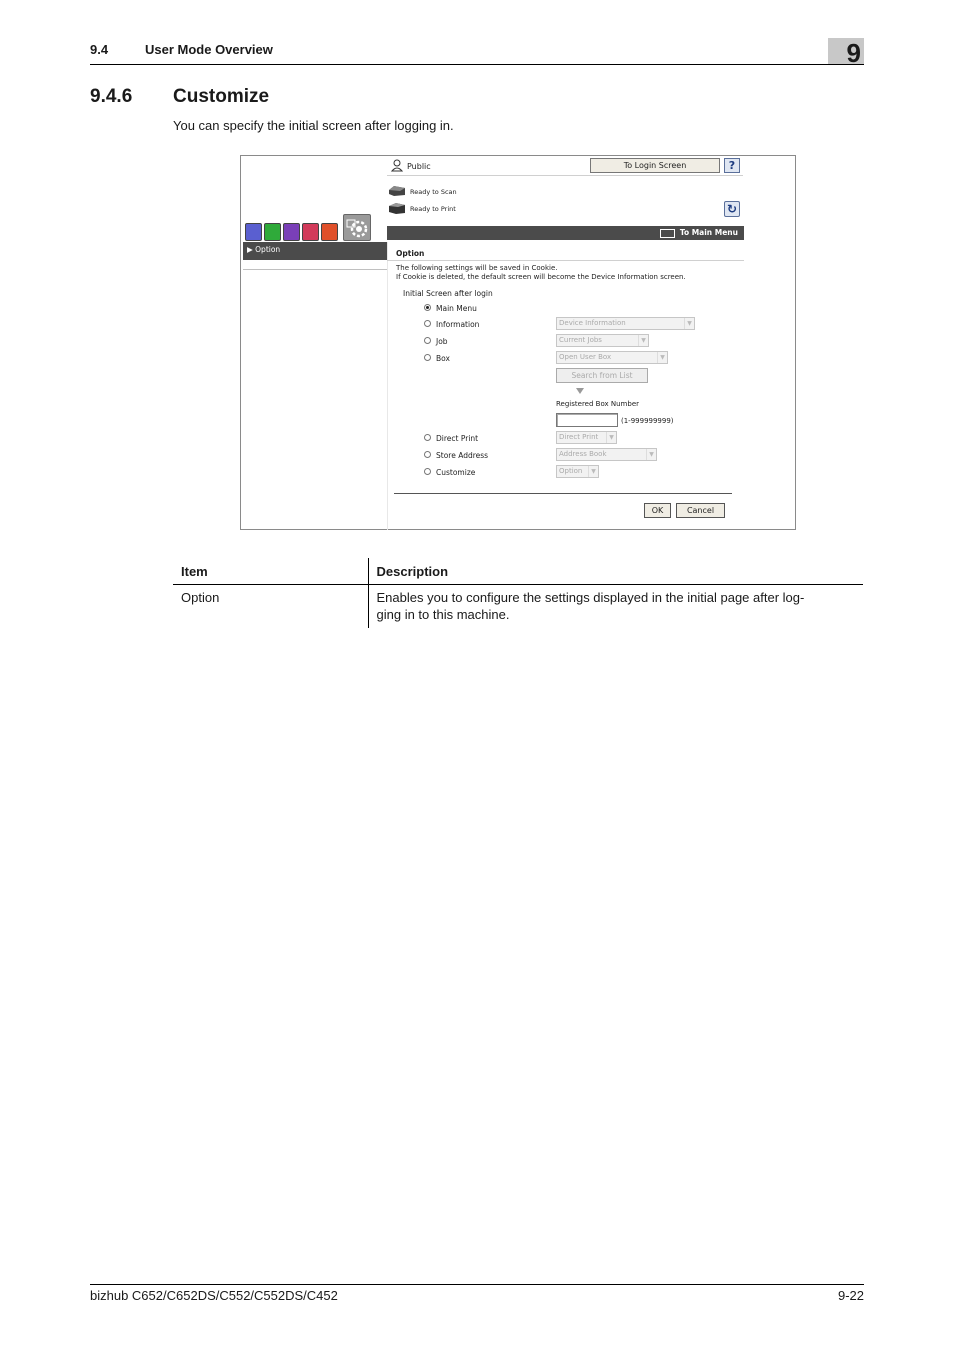 Image resolution: width=954 pixels, height=1350 pixels. I want to click on radio-main-menu, so click(427, 307).